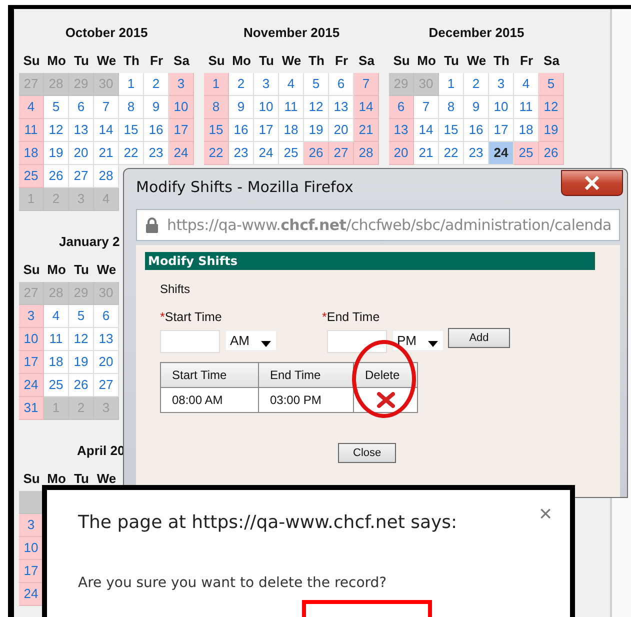  I want to click on start-time-field, so click(190, 341).